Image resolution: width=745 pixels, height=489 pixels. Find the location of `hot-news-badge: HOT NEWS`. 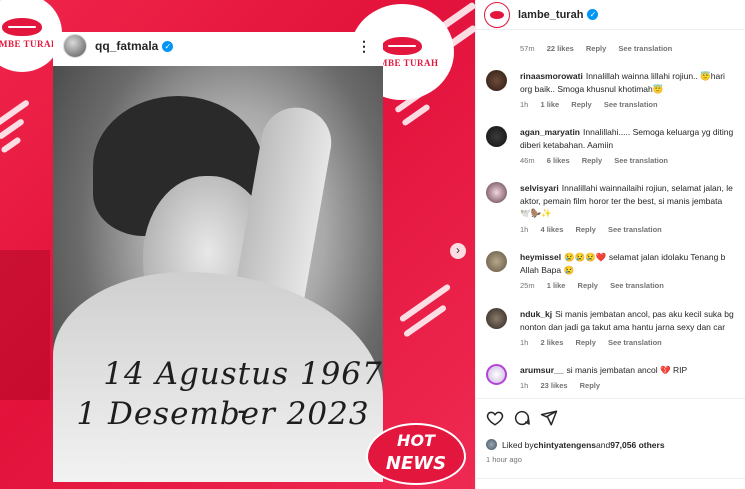

hot-news-badge: HOT NEWS is located at coordinates (416, 455).